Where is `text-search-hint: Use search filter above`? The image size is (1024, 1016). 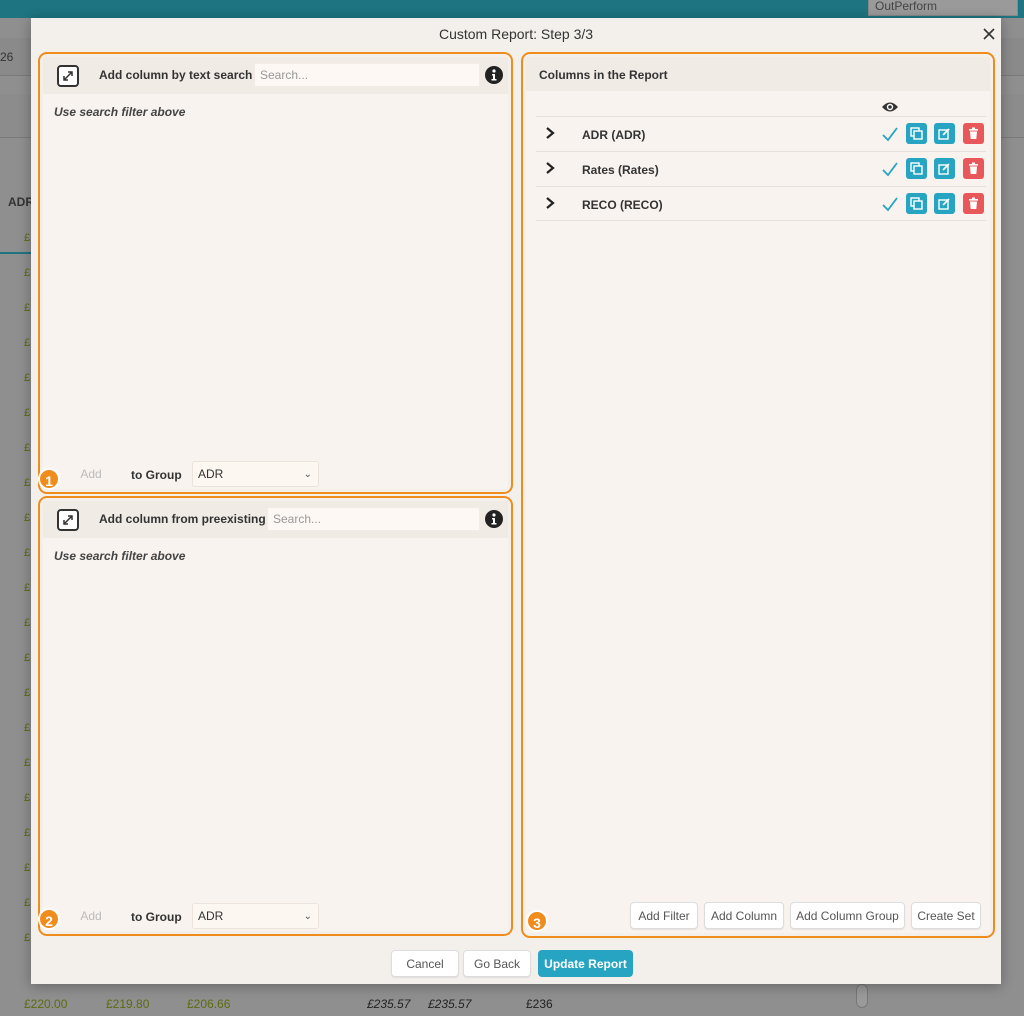
text-search-hint: Use search filter above is located at coordinates (120, 112).